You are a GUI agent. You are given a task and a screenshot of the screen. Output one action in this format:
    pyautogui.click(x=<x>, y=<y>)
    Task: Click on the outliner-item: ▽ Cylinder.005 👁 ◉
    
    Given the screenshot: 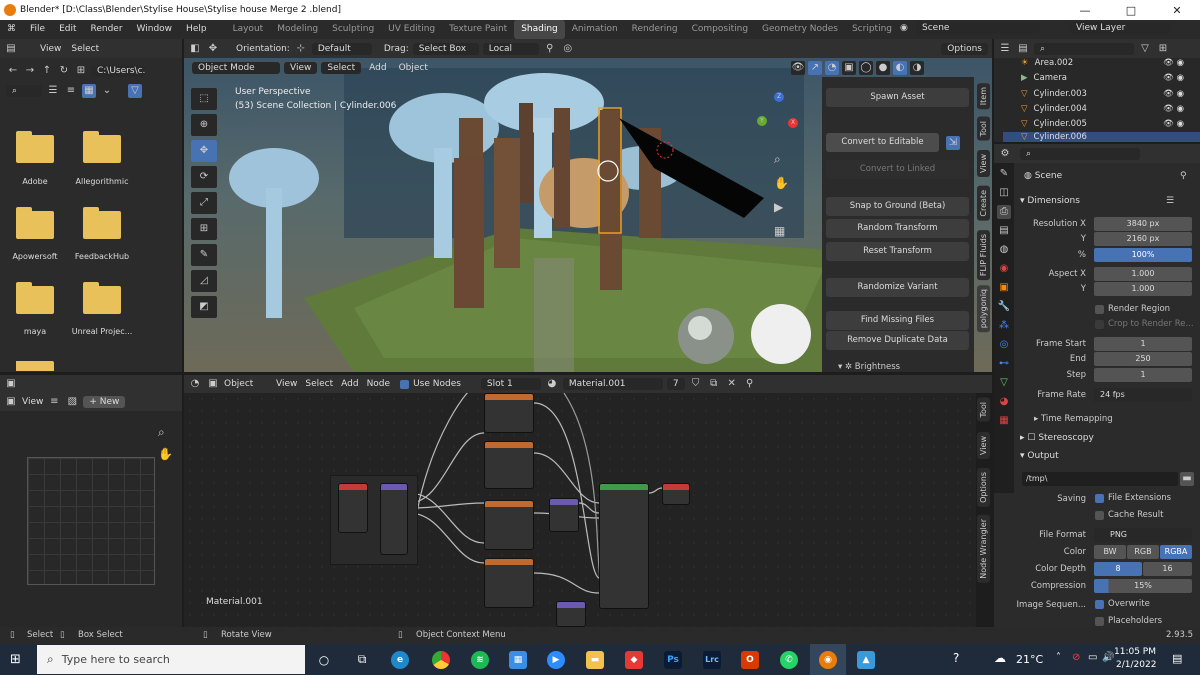 What is the action you would take?
    pyautogui.click(x=1101, y=123)
    